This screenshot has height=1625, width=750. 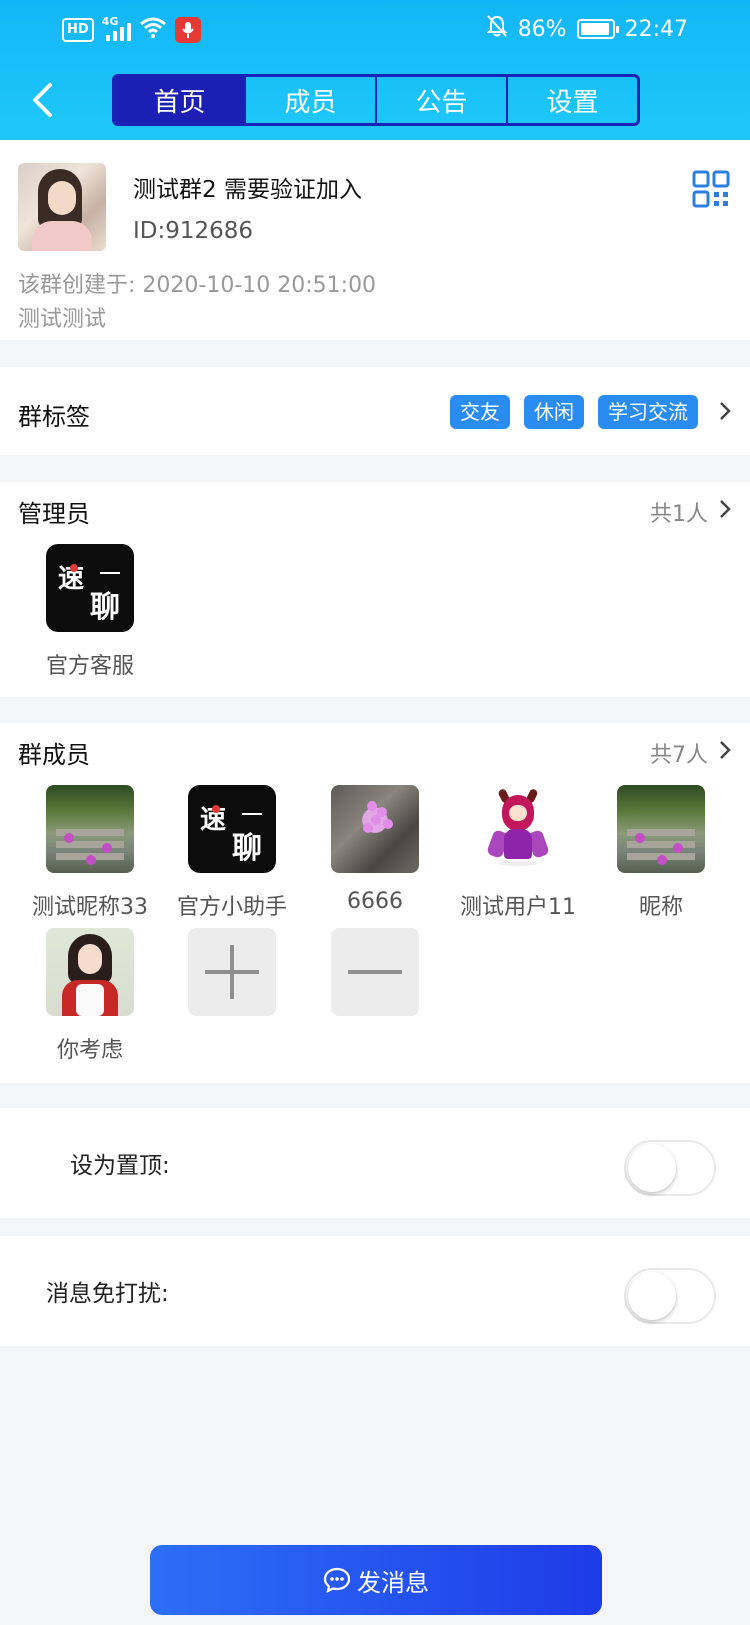 What do you see at coordinates (107, 1294) in the screenshot?
I see `do-not-disturb-label: 消息免打扰:` at bounding box center [107, 1294].